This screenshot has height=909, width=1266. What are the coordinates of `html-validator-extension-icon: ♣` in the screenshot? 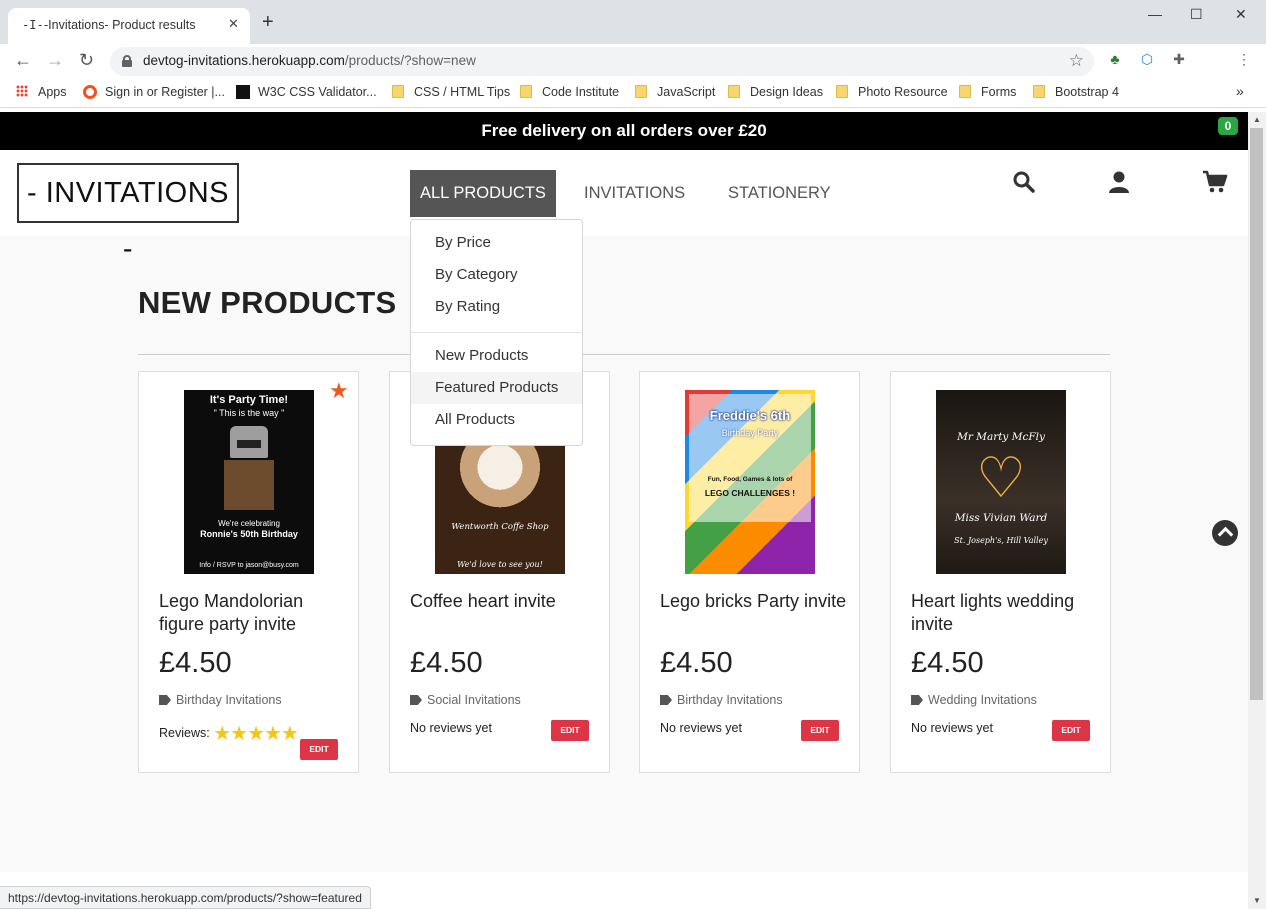 It's located at (1115, 59).